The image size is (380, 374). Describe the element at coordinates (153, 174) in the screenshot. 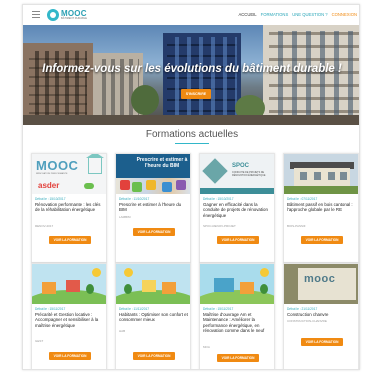

I see `course-thumbnail: Prescrire et estimer à l'heure du BIM` at that location.